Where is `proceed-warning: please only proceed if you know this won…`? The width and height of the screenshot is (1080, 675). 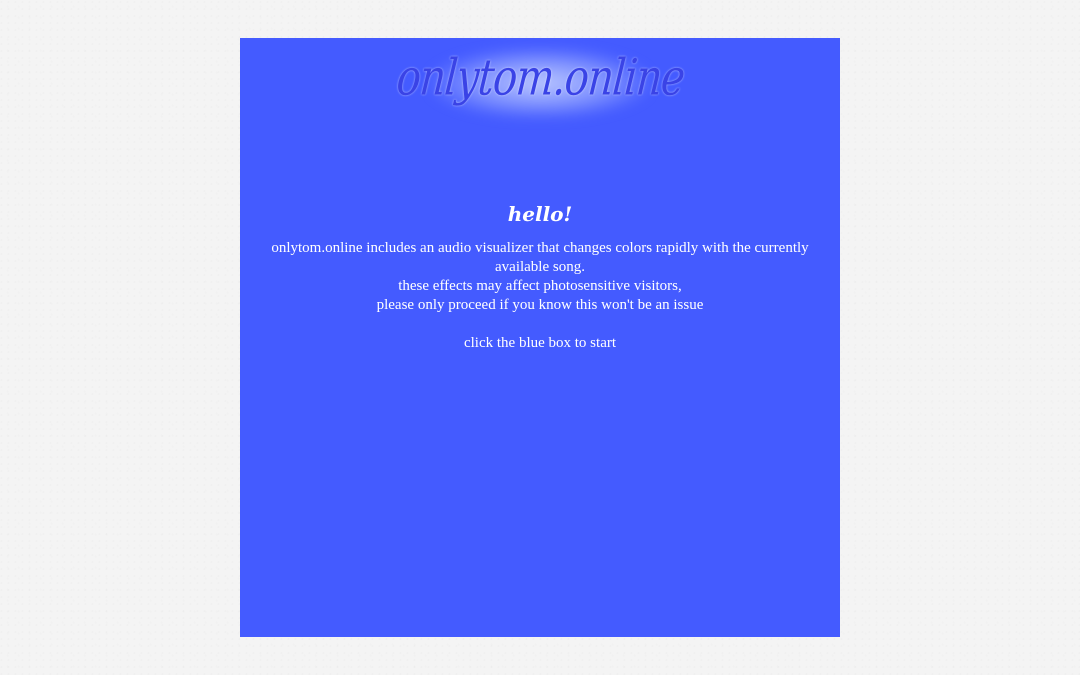
proceed-warning: please only proceed if you know this won… is located at coordinates (540, 305).